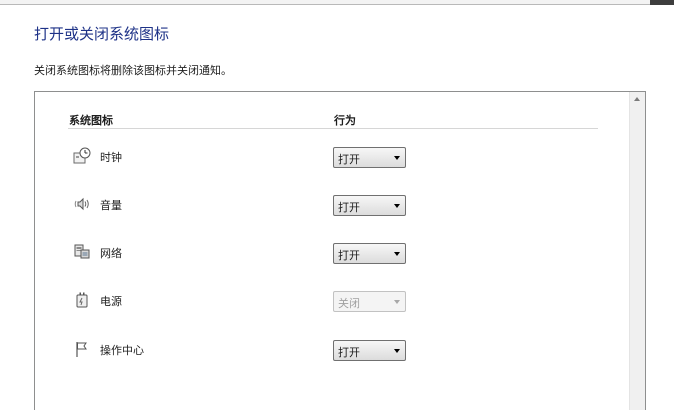 This screenshot has width=674, height=410. I want to click on power-behavior-select: 关闭, so click(369, 301).